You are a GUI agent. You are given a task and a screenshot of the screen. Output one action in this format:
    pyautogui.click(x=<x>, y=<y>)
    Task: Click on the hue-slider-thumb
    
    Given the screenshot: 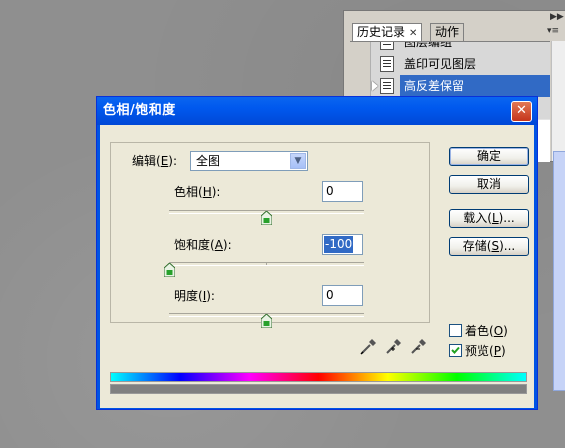 What is the action you would take?
    pyautogui.click(x=266, y=218)
    